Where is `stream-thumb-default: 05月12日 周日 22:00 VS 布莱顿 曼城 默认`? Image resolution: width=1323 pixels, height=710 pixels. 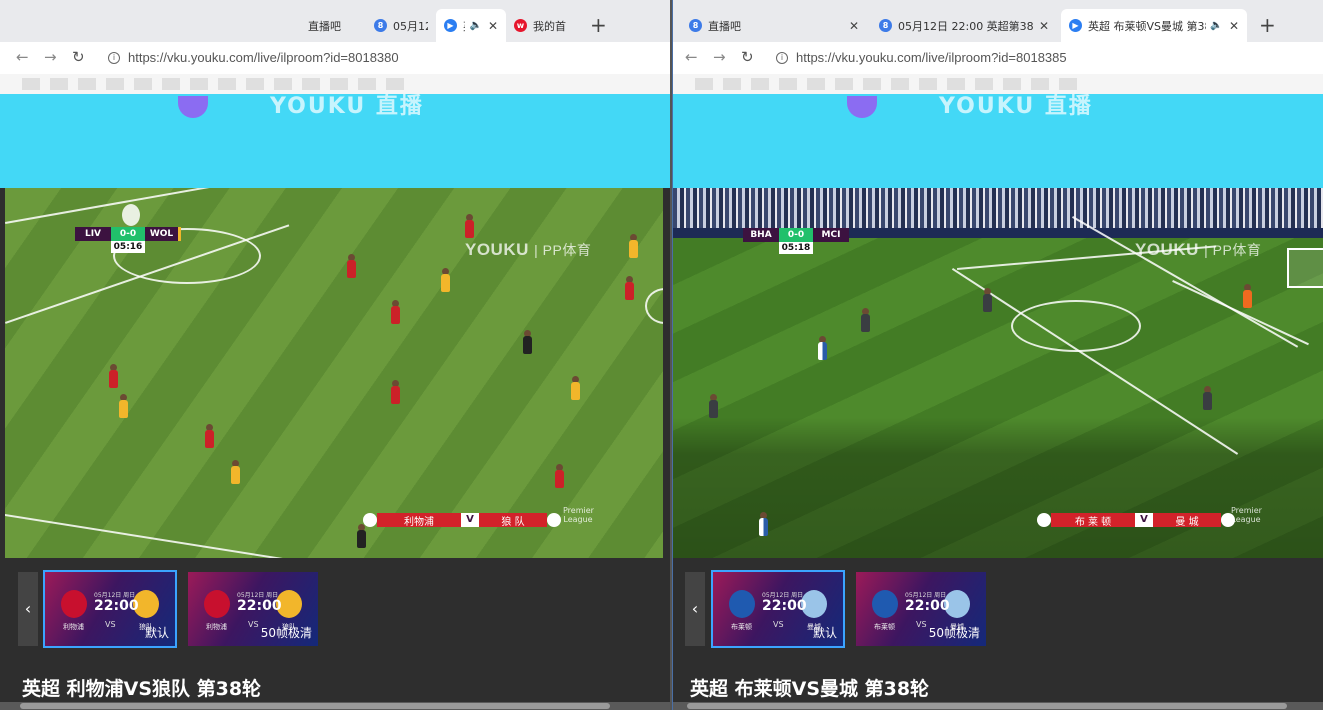 stream-thumb-default: 05月12日 周日 22:00 VS 布莱顿 曼城 默认 is located at coordinates (778, 609).